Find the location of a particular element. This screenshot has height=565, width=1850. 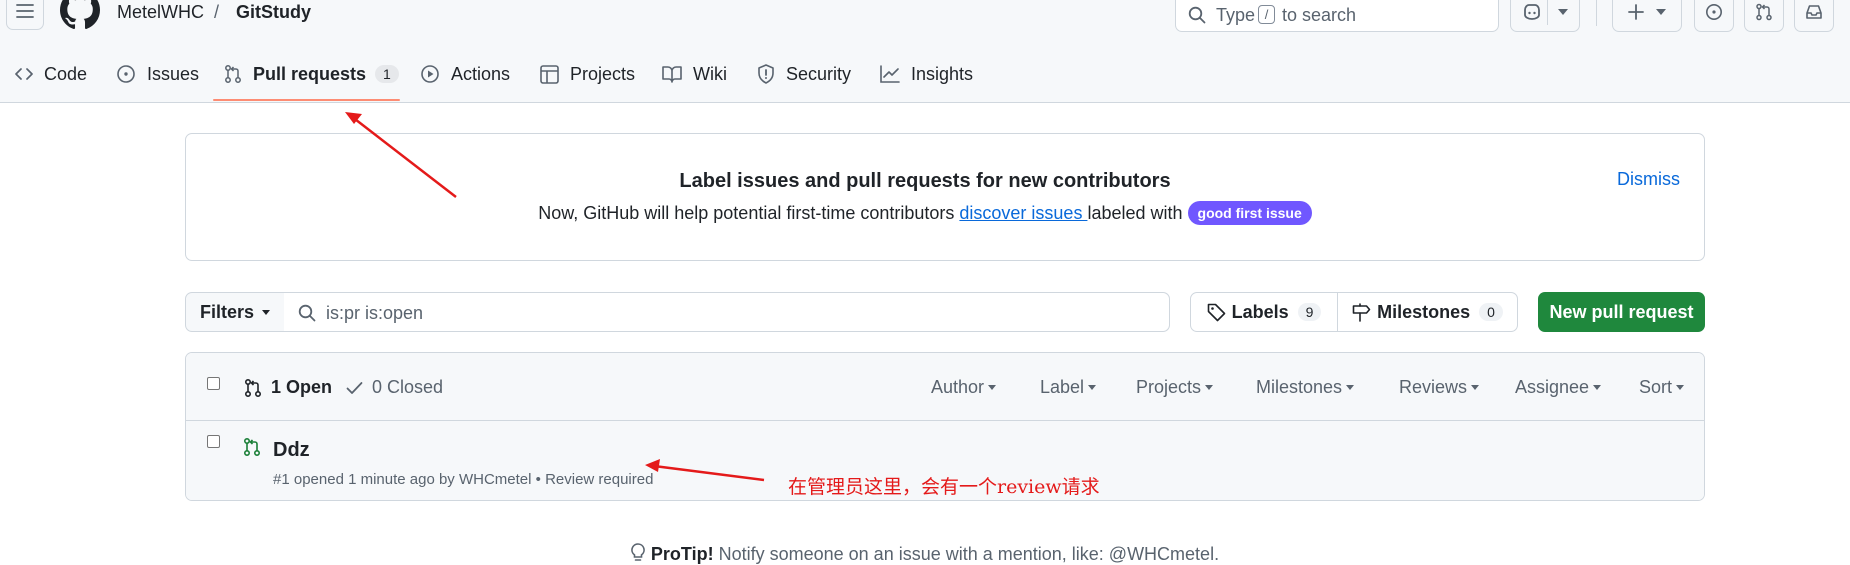

copilot-button is located at coordinates (1545, 16).